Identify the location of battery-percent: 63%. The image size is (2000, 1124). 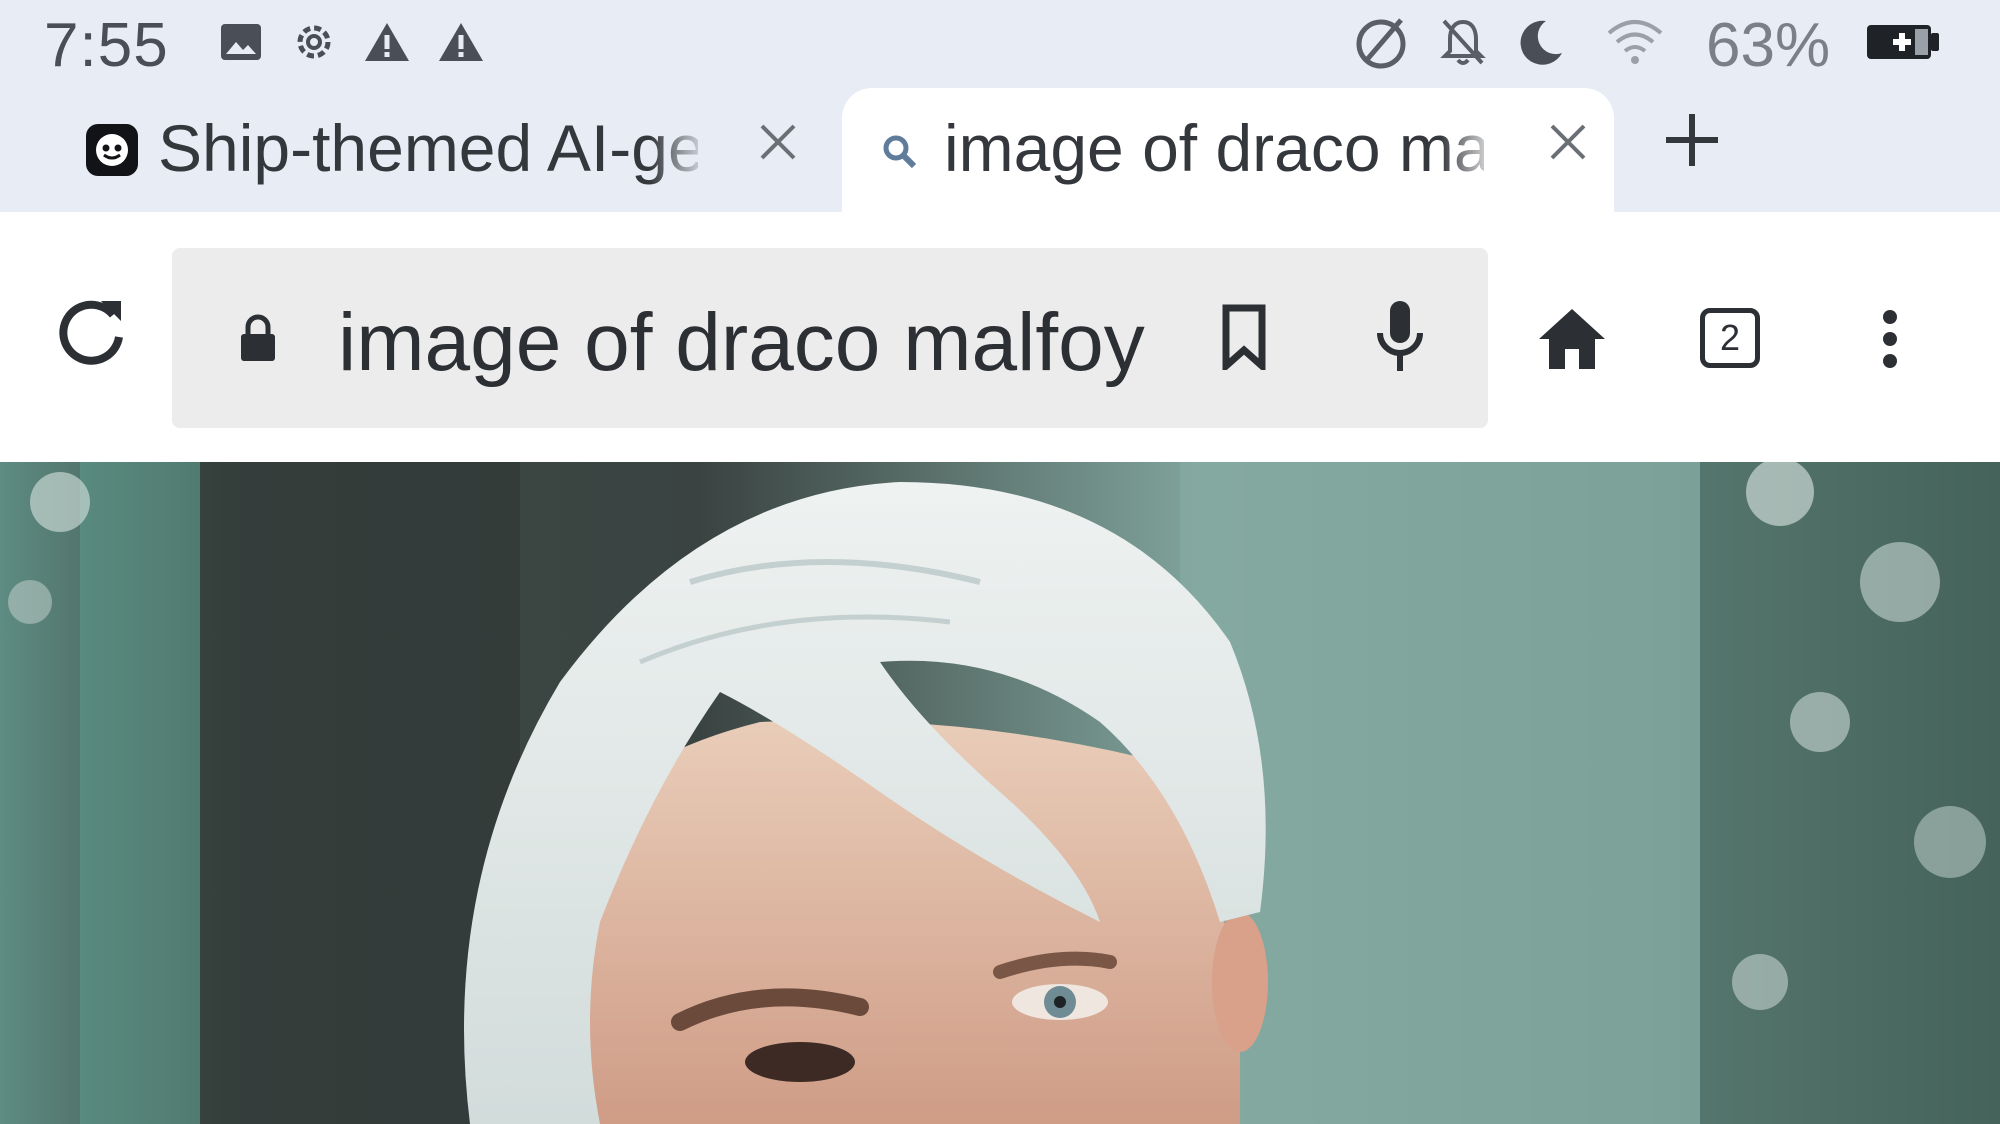
(1768, 45).